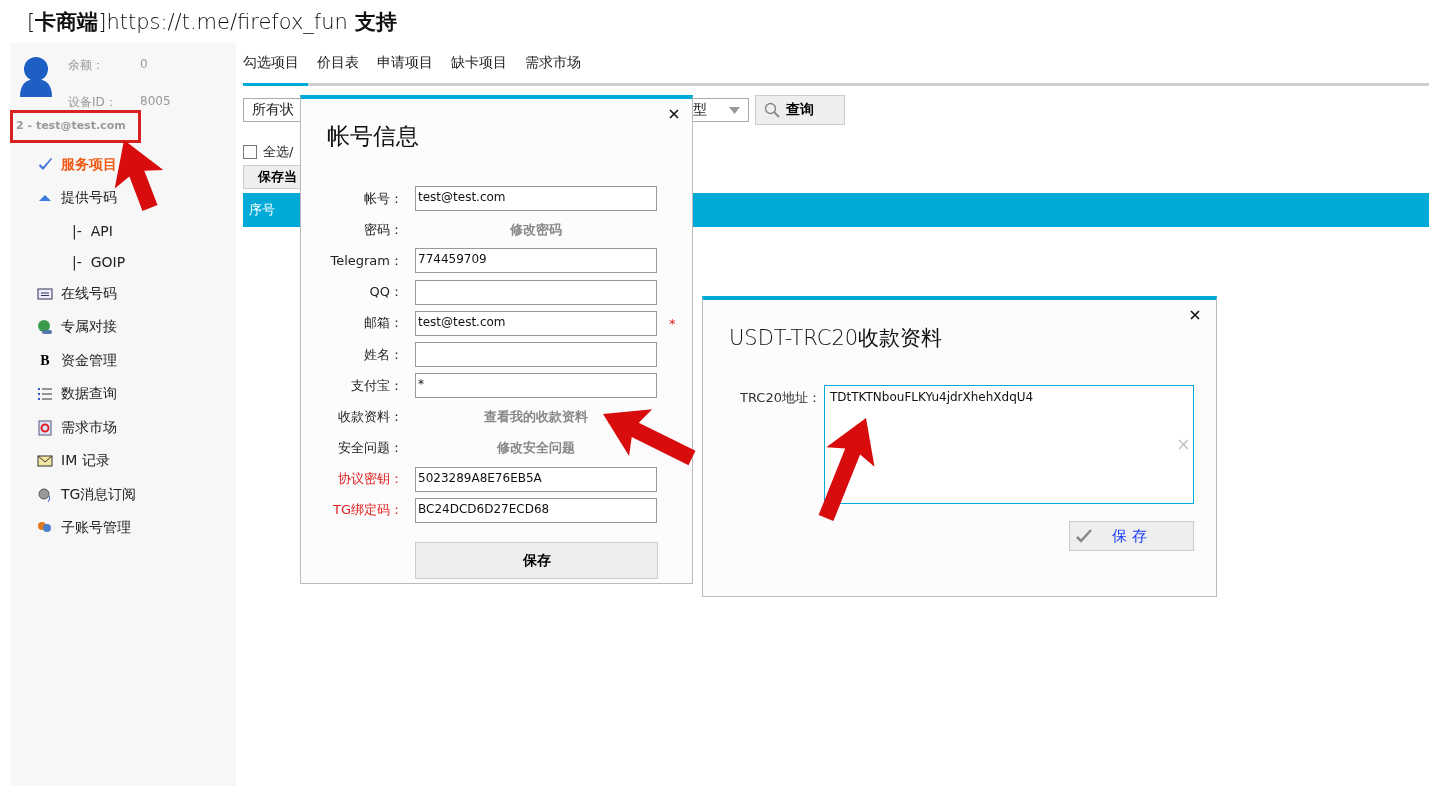 The height and width of the screenshot is (786, 1429). I want to click on tab: 勾选项目, so click(275, 70).